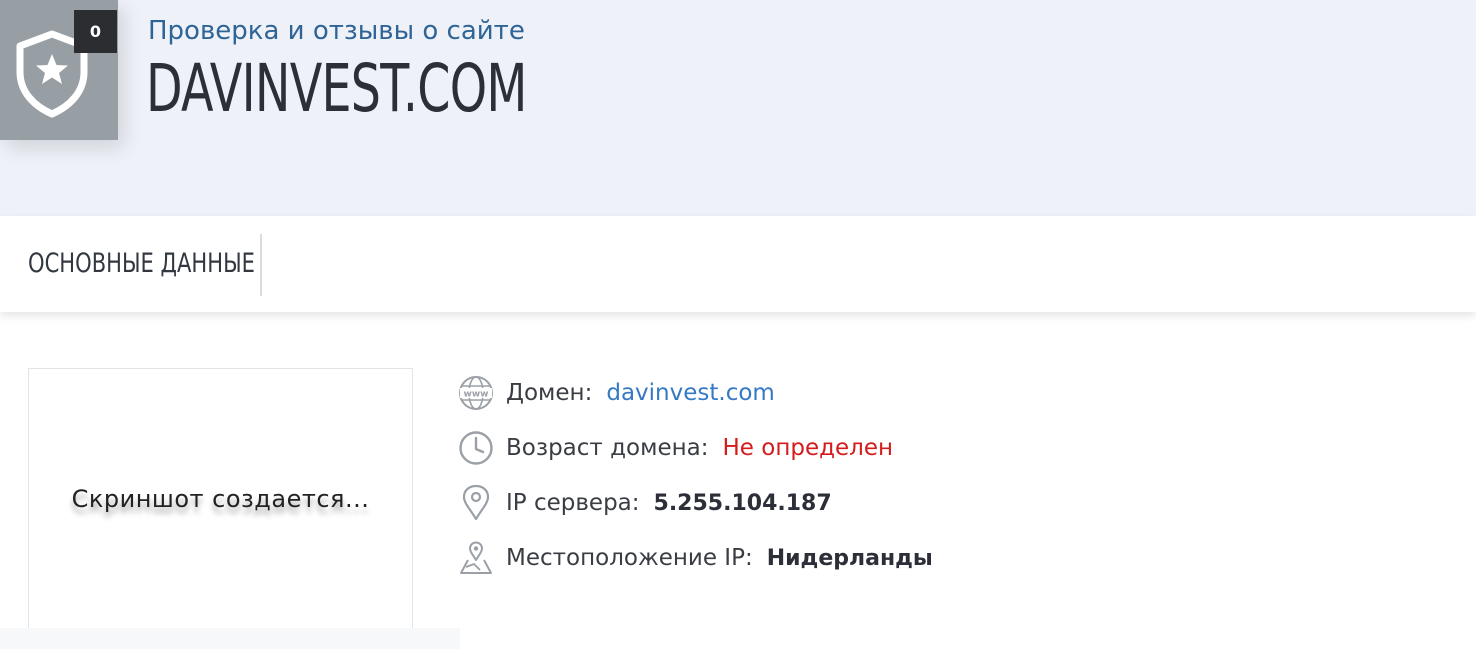 This screenshot has height=649, width=1476. Describe the element at coordinates (549, 393) in the screenshot. I see `domain-label: Домен:` at that location.